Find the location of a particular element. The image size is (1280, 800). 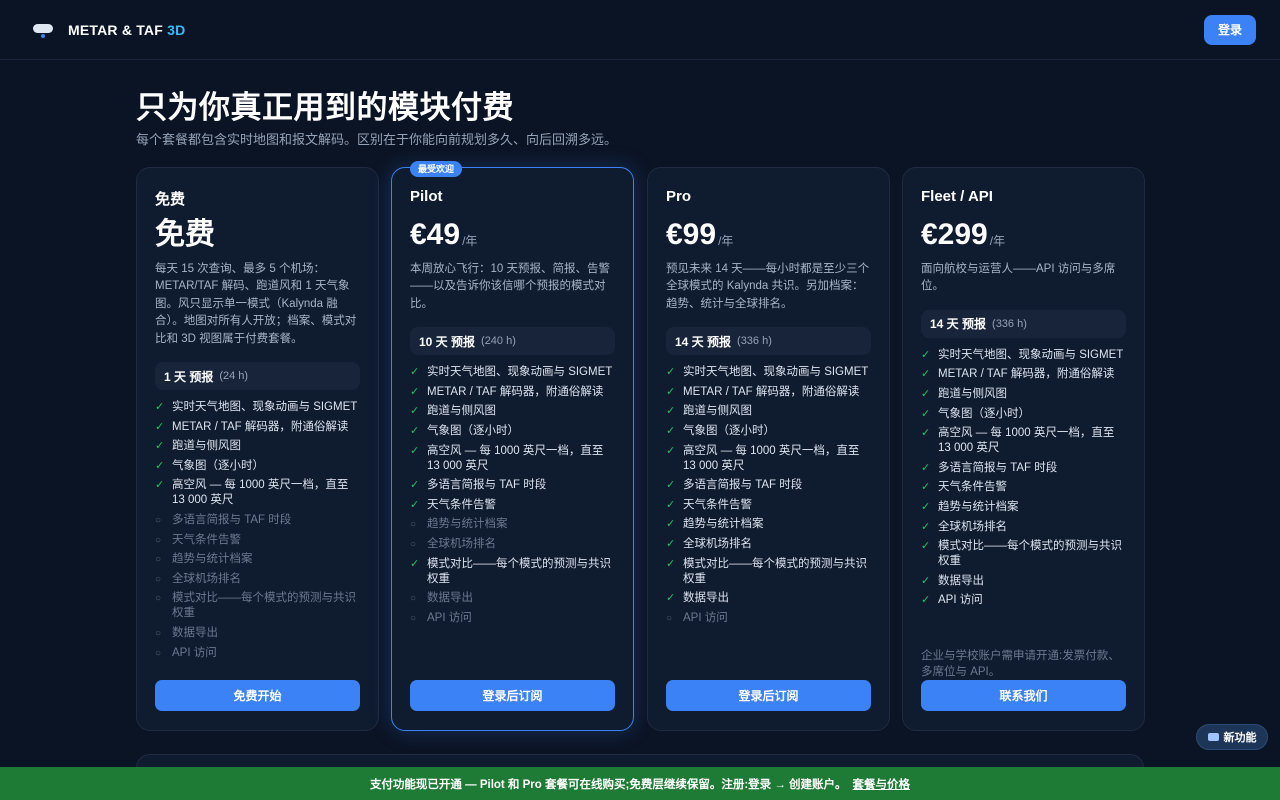

plan-price: 免费 is located at coordinates (185, 234).